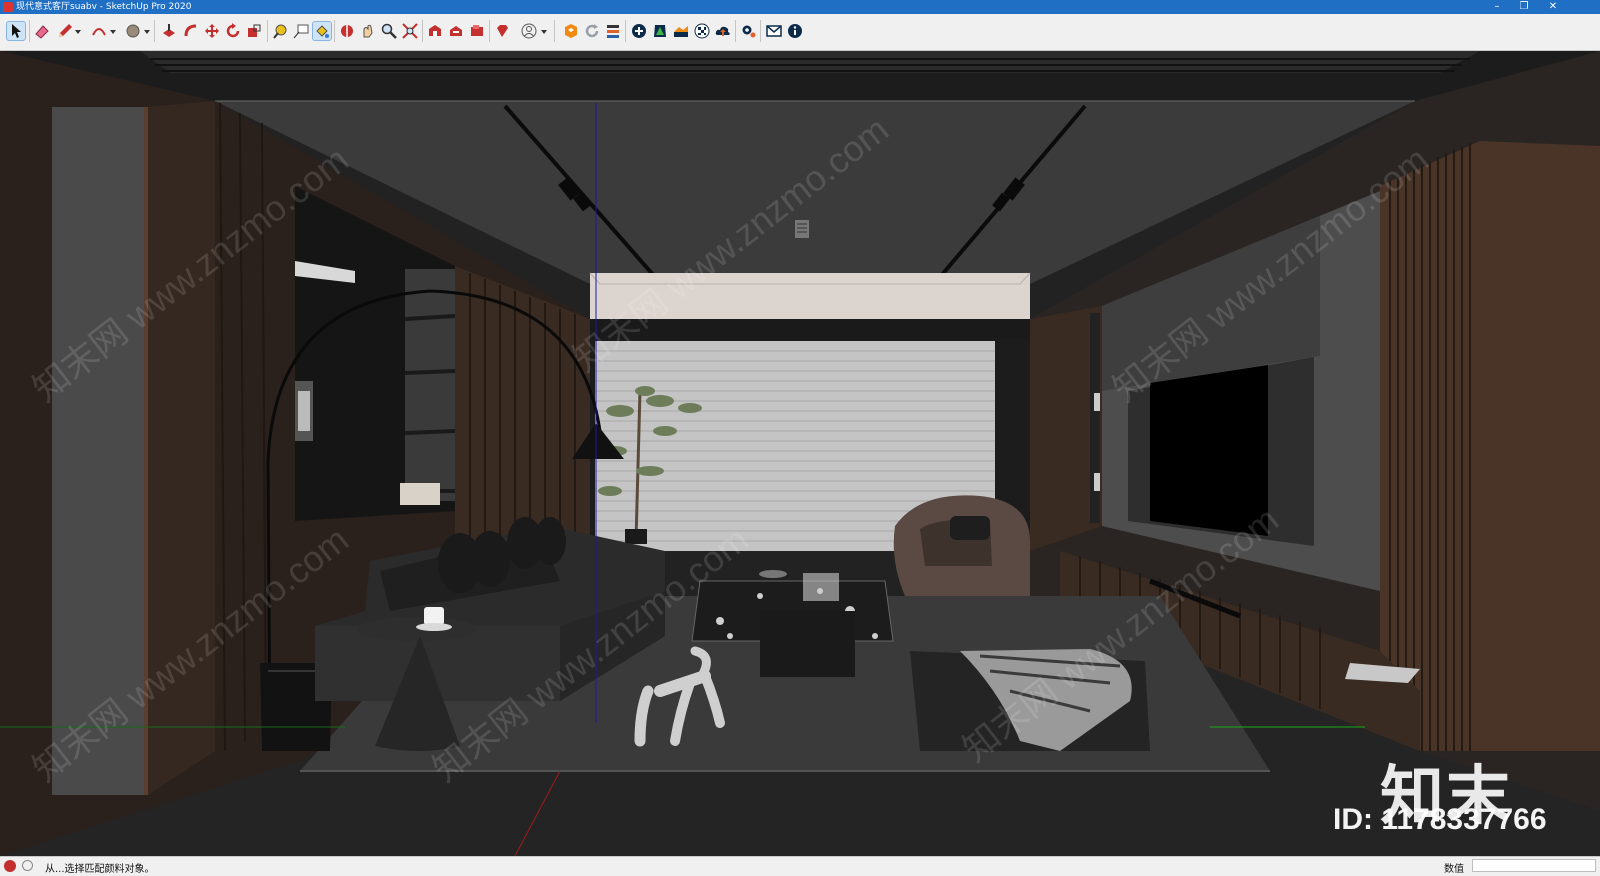 The width and height of the screenshot is (1600, 876). I want to click on warehouse-icon, so click(435, 30).